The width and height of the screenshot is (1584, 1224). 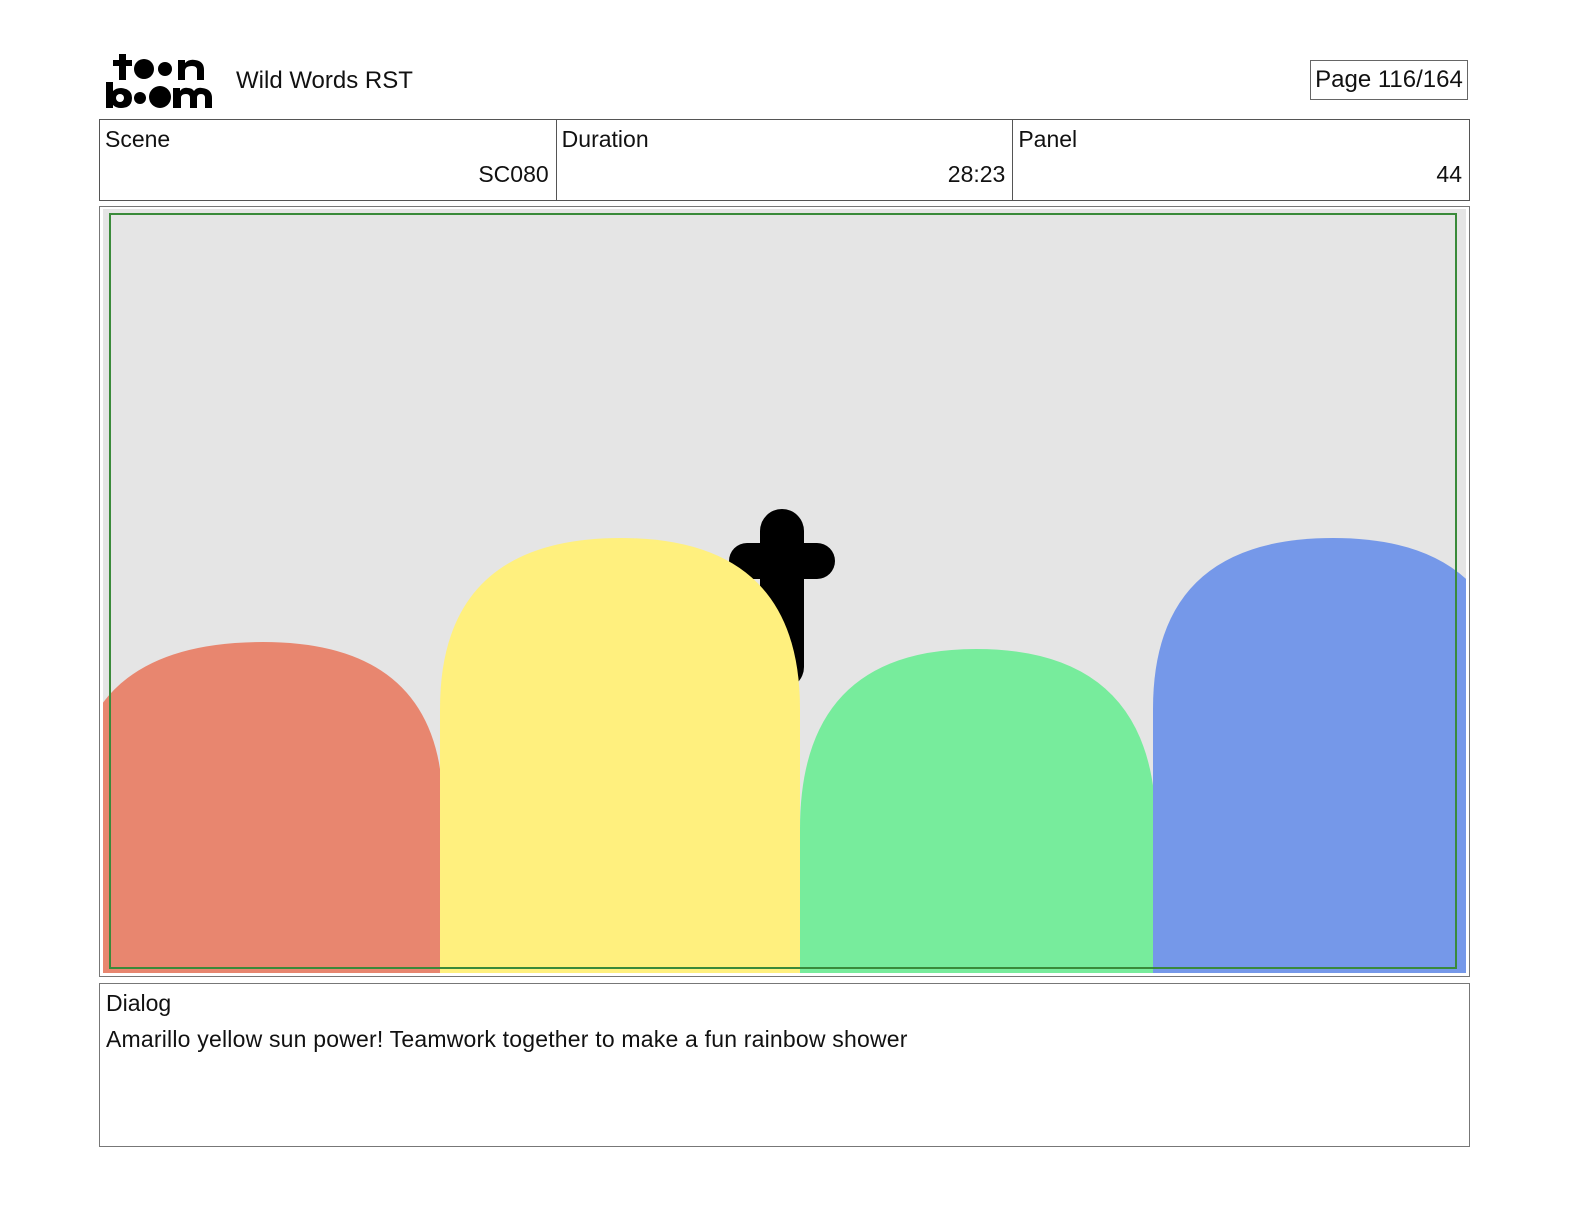 What do you see at coordinates (138, 139) in the screenshot?
I see `scene-label: Scene` at bounding box center [138, 139].